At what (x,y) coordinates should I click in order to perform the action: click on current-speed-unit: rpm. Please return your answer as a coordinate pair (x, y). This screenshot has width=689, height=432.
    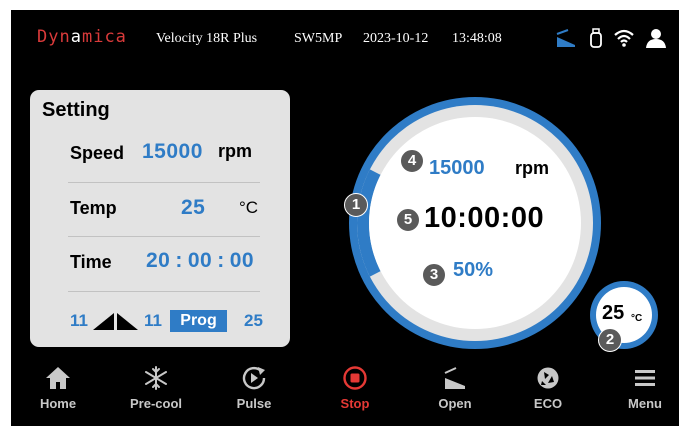
    Looking at the image, I should click on (532, 168).